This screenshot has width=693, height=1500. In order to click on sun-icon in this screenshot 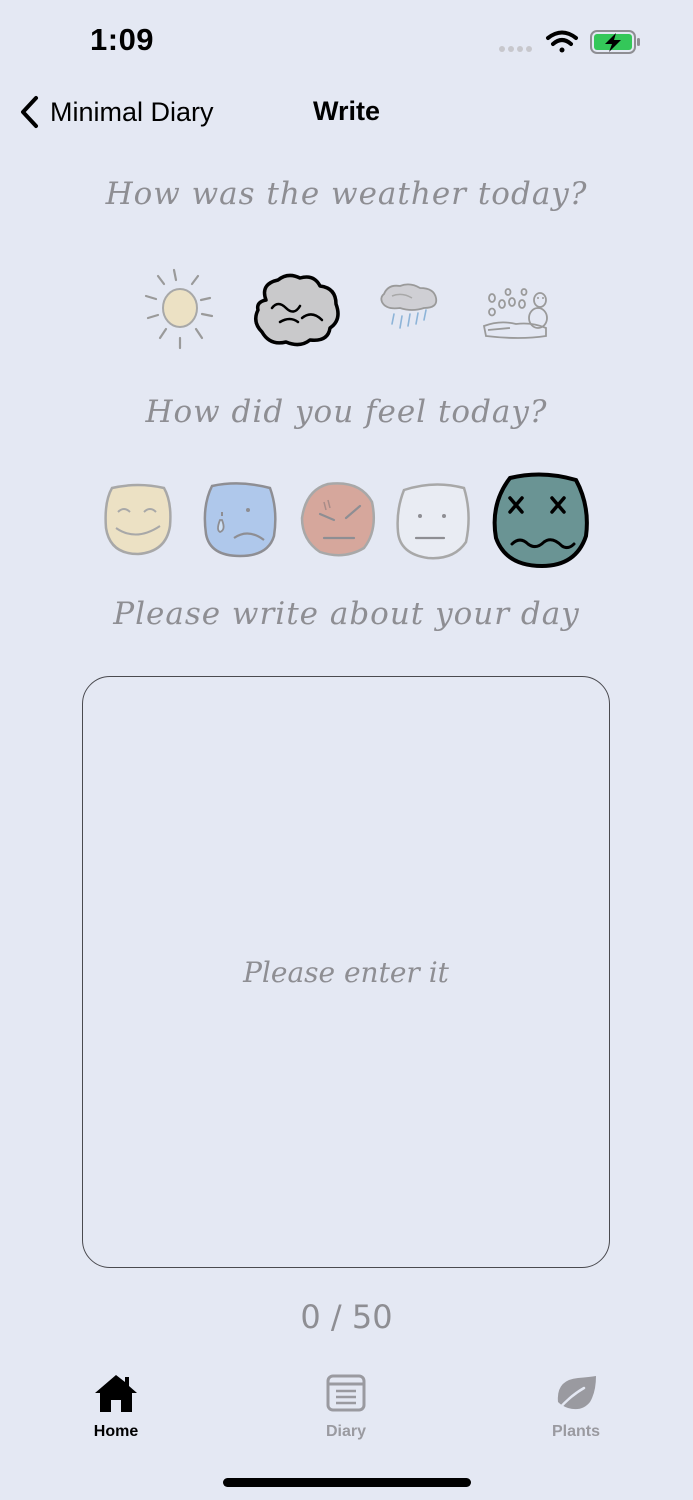, I will do `click(179, 309)`.